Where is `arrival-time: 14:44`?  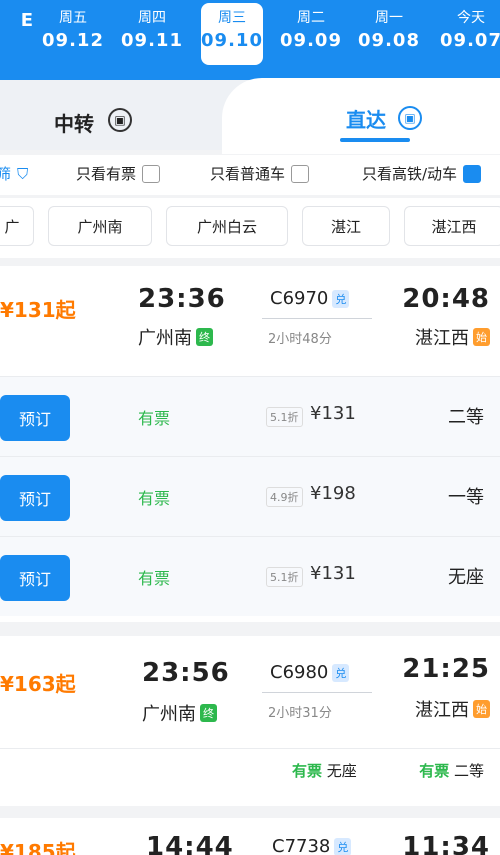 arrival-time: 14:44 is located at coordinates (190, 843).